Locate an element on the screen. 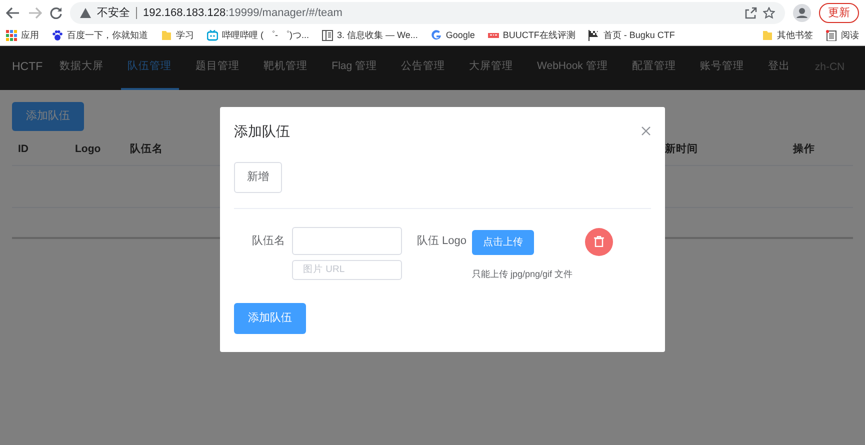 This screenshot has width=865, height=445. nav-tab: 靶机管理 is located at coordinates (285, 68).